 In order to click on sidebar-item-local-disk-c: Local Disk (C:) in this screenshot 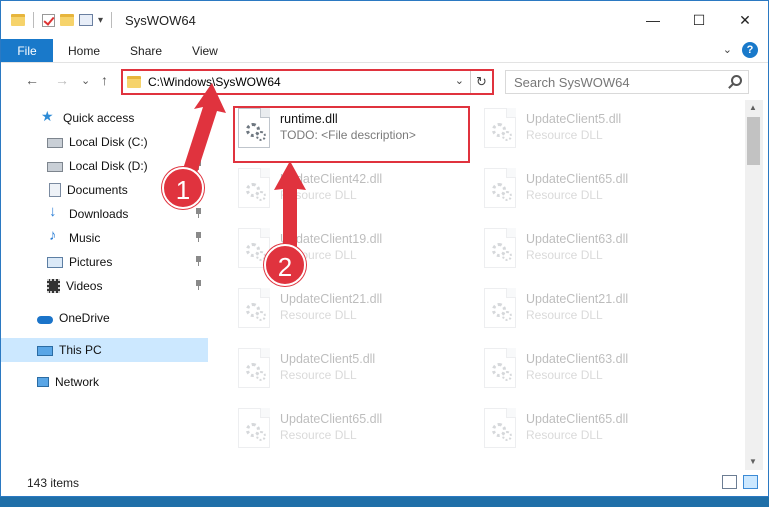, I will do `click(104, 142)`.